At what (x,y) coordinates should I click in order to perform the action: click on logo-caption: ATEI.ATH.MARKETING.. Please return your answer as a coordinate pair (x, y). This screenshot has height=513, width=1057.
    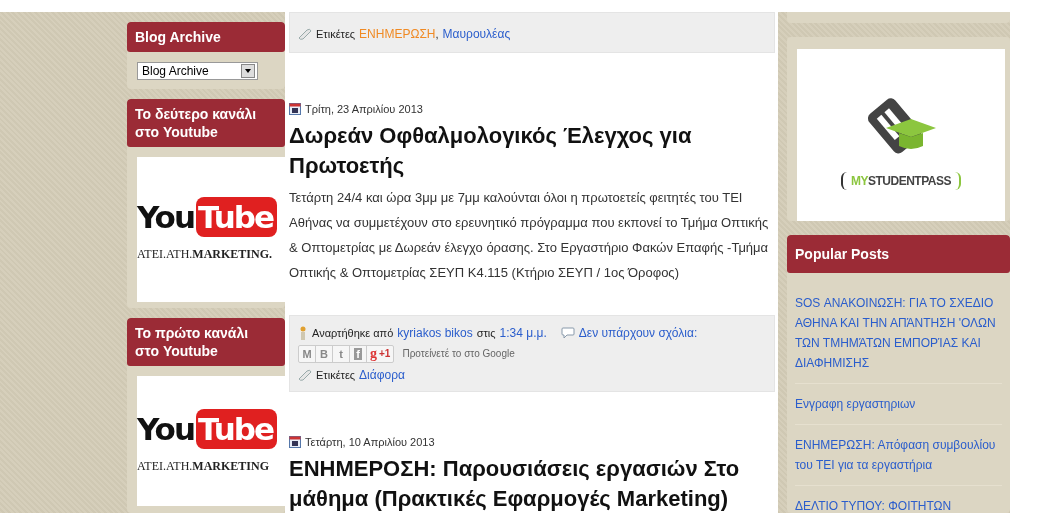
    Looking at the image, I should click on (204, 254).